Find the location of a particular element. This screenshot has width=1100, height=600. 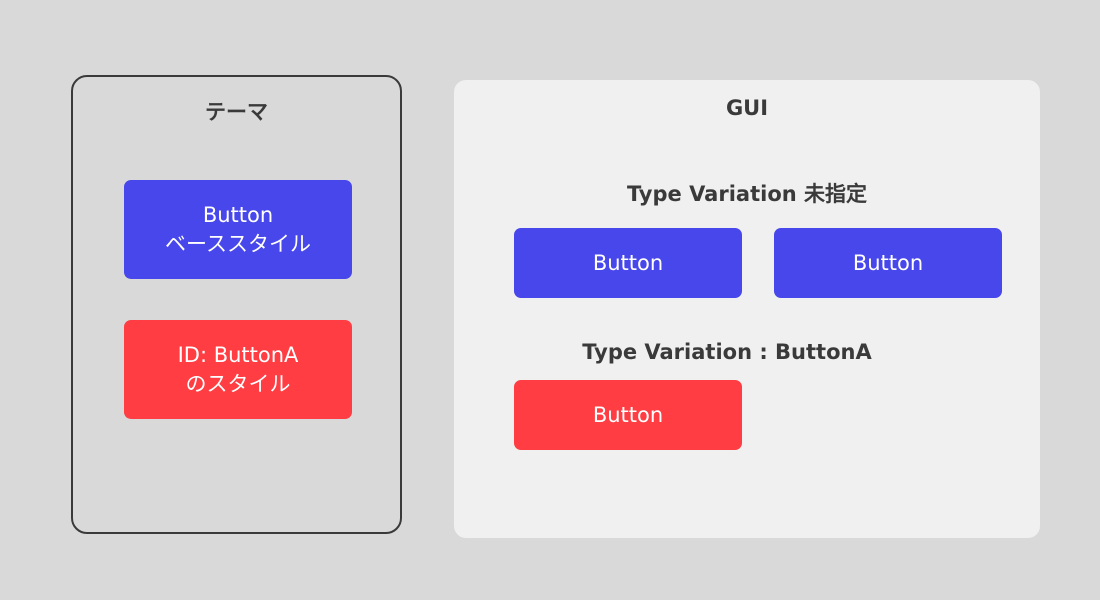

variation-style-label-line2: のスタイル is located at coordinates (238, 383).